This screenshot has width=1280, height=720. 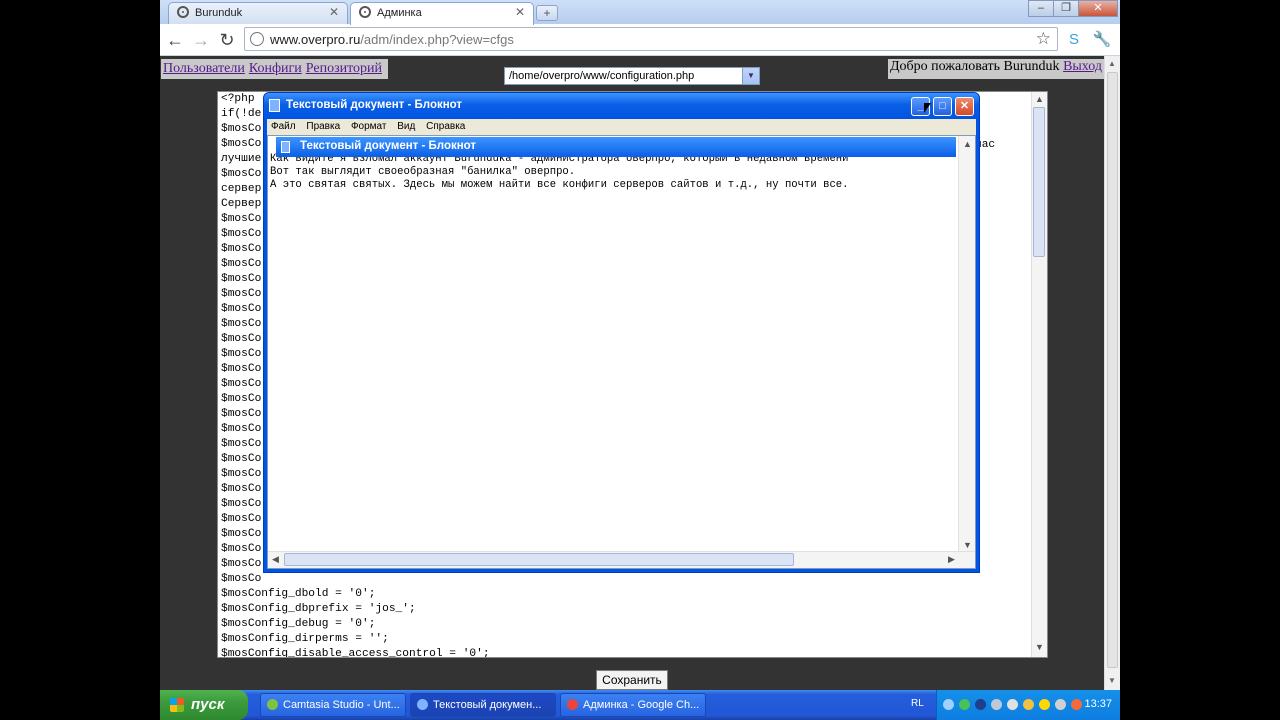 What do you see at coordinates (632, 76) in the screenshot?
I see `config-file-select: /home/overpro/www/configuration.php ▼` at bounding box center [632, 76].